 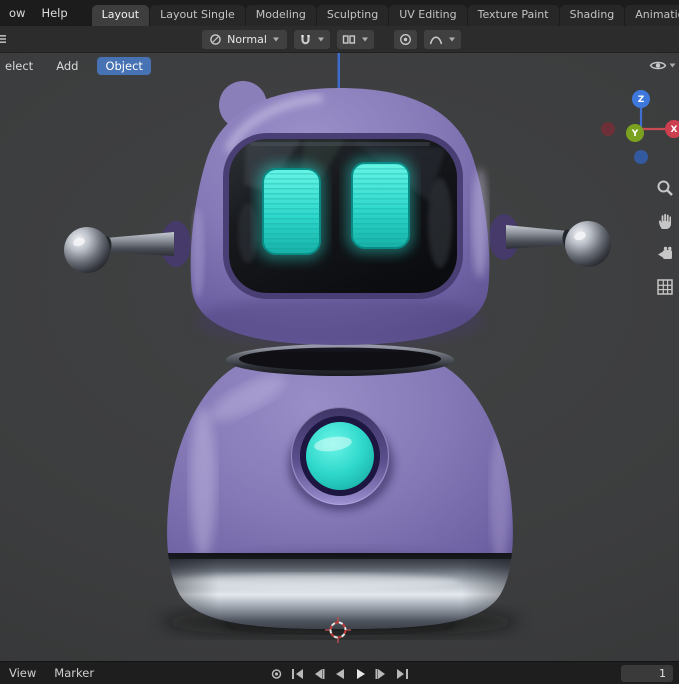 I want to click on falloff-dropdown, so click(x=442, y=39).